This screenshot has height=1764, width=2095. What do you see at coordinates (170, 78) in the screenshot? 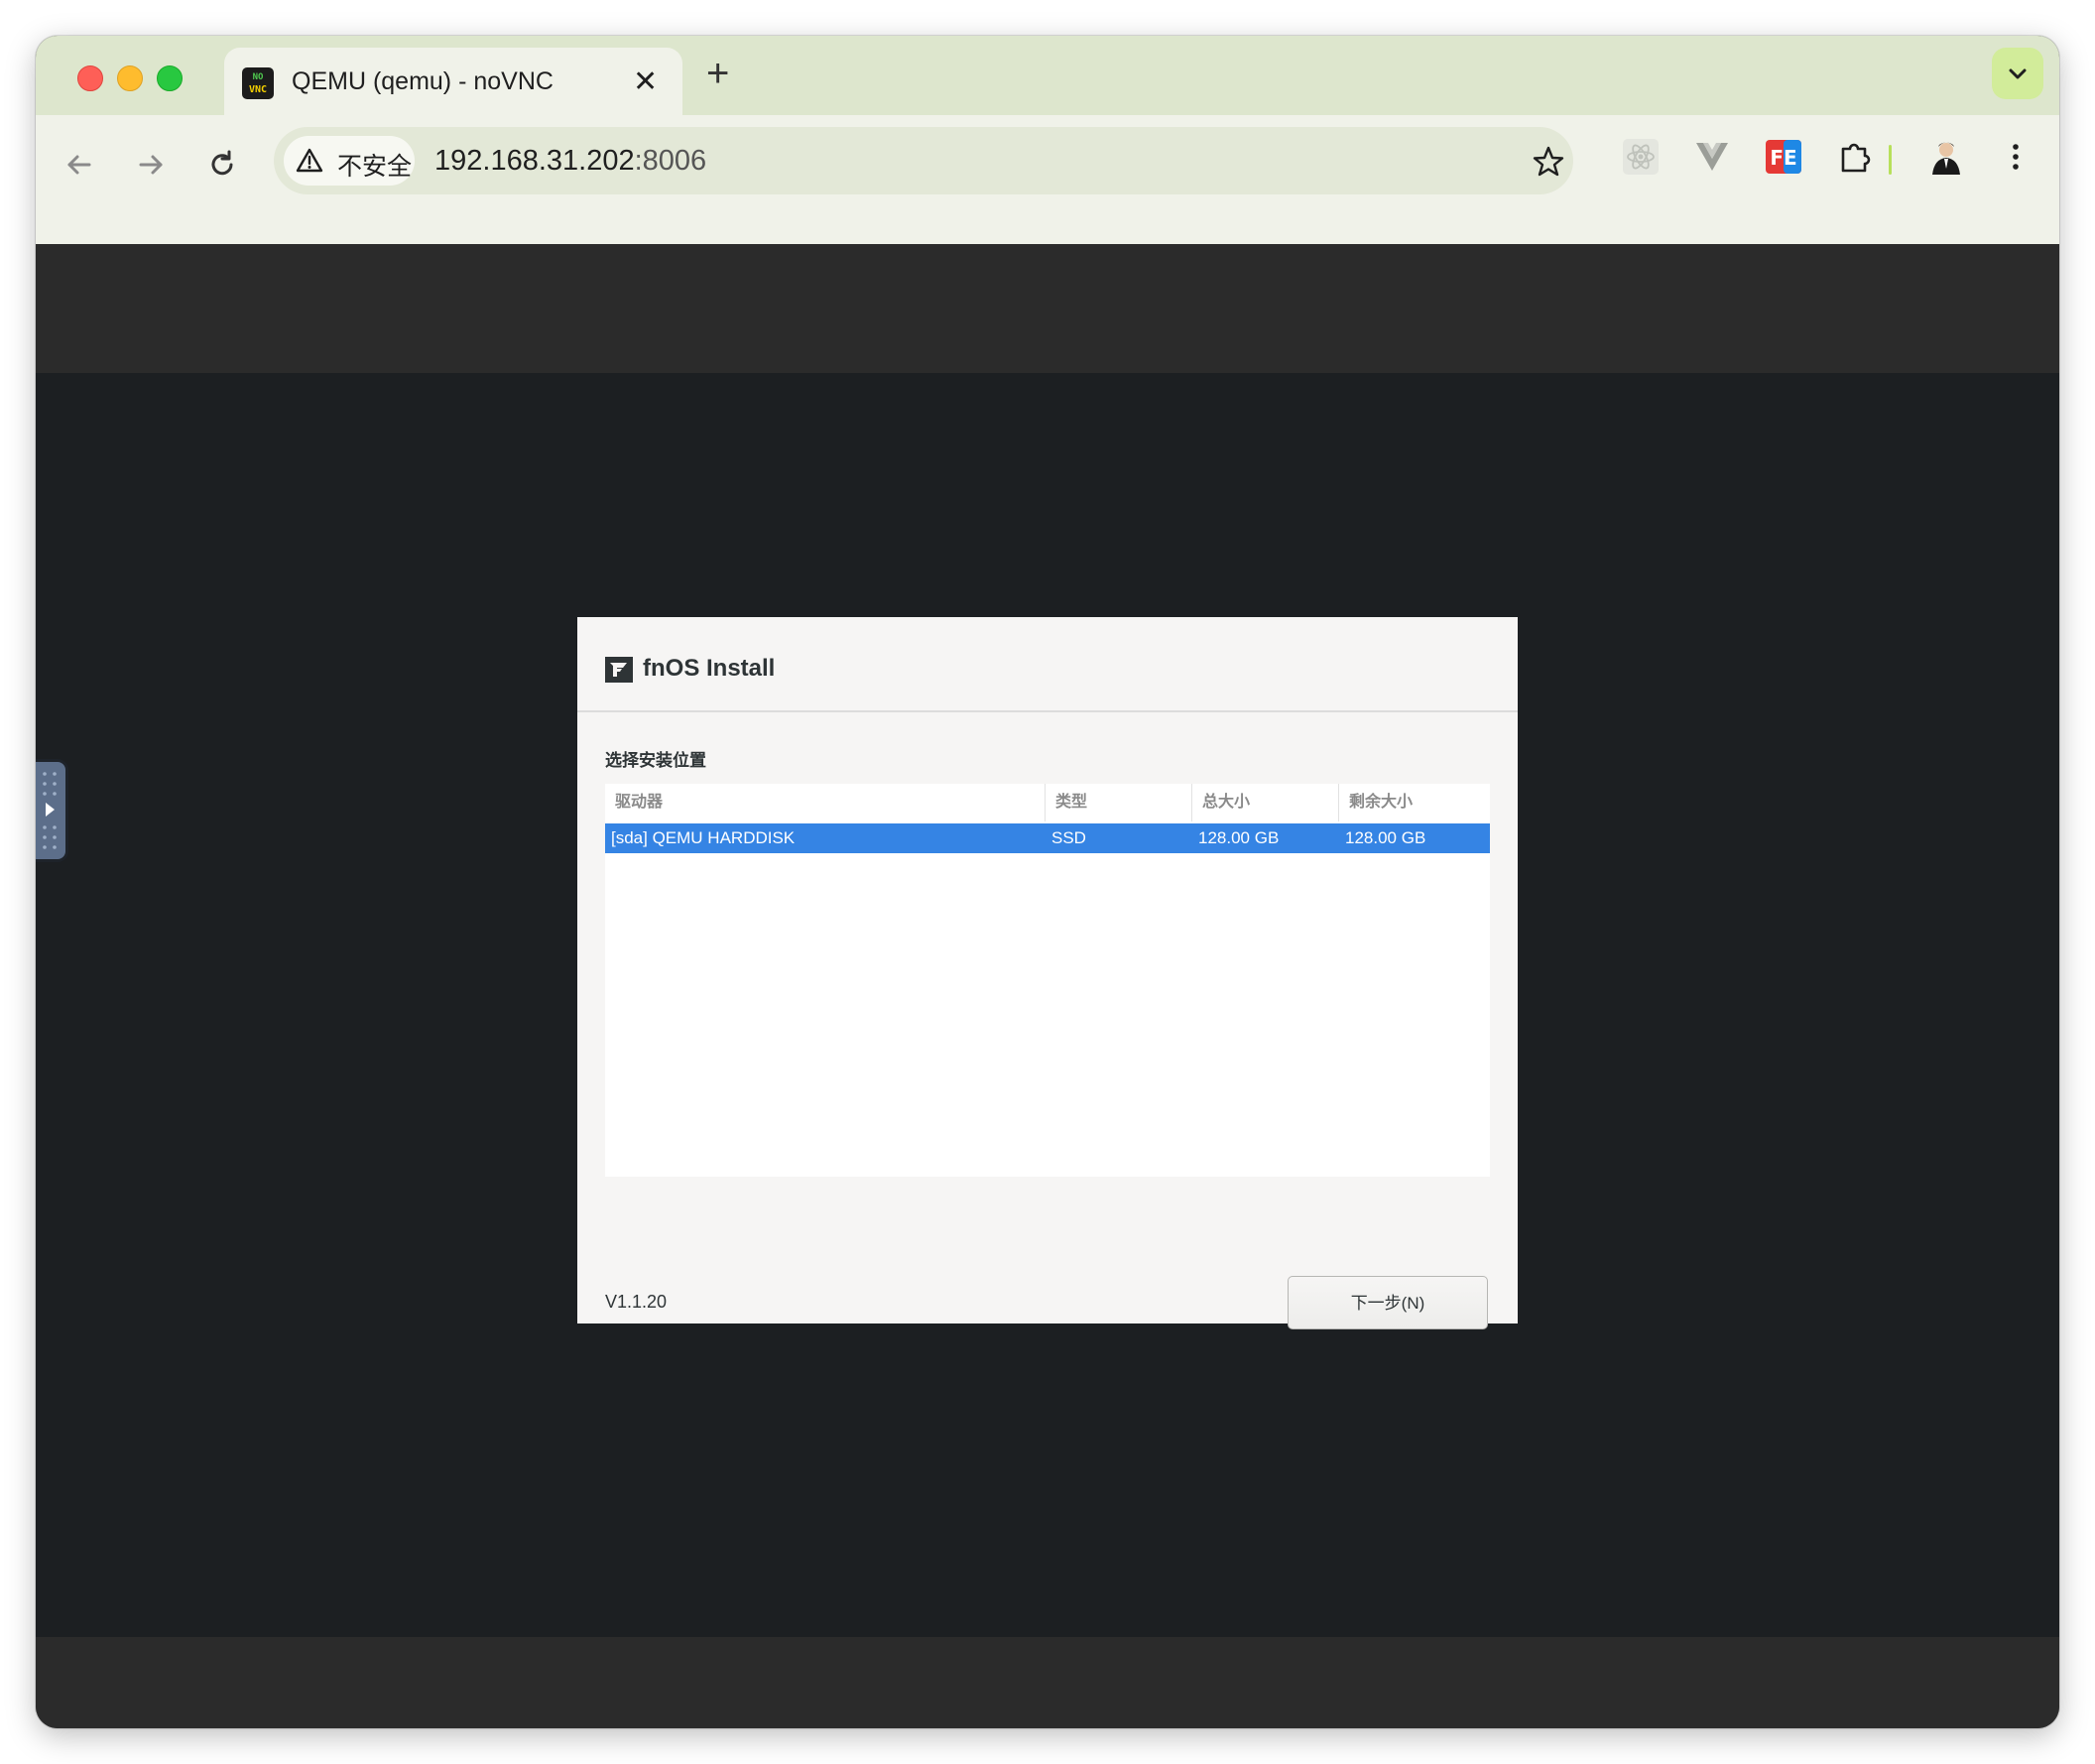
I see `fullscreen-window-button` at bounding box center [170, 78].